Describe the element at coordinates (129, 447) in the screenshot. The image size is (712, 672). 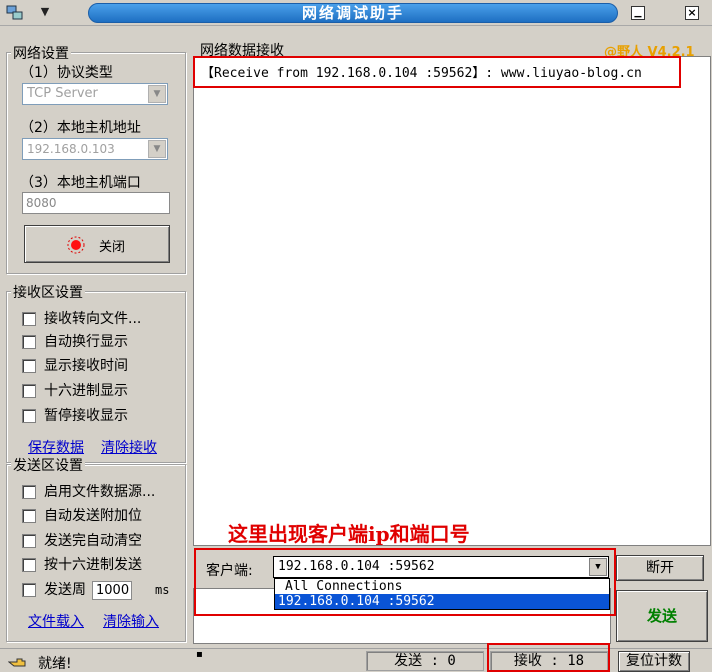
I see `clear-receive-link: 清除接收` at that location.